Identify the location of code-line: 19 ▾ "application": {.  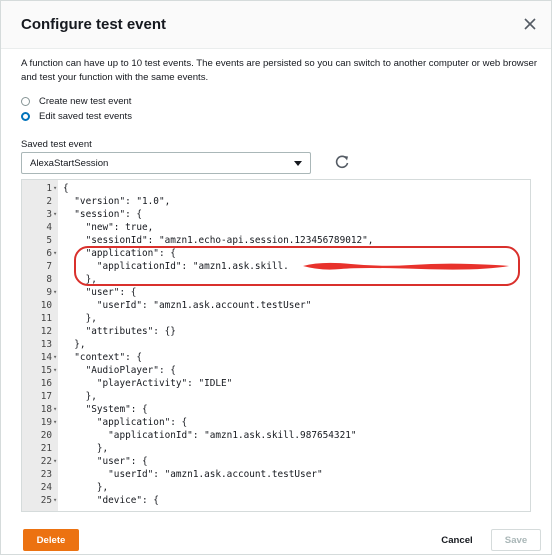
(276, 422).